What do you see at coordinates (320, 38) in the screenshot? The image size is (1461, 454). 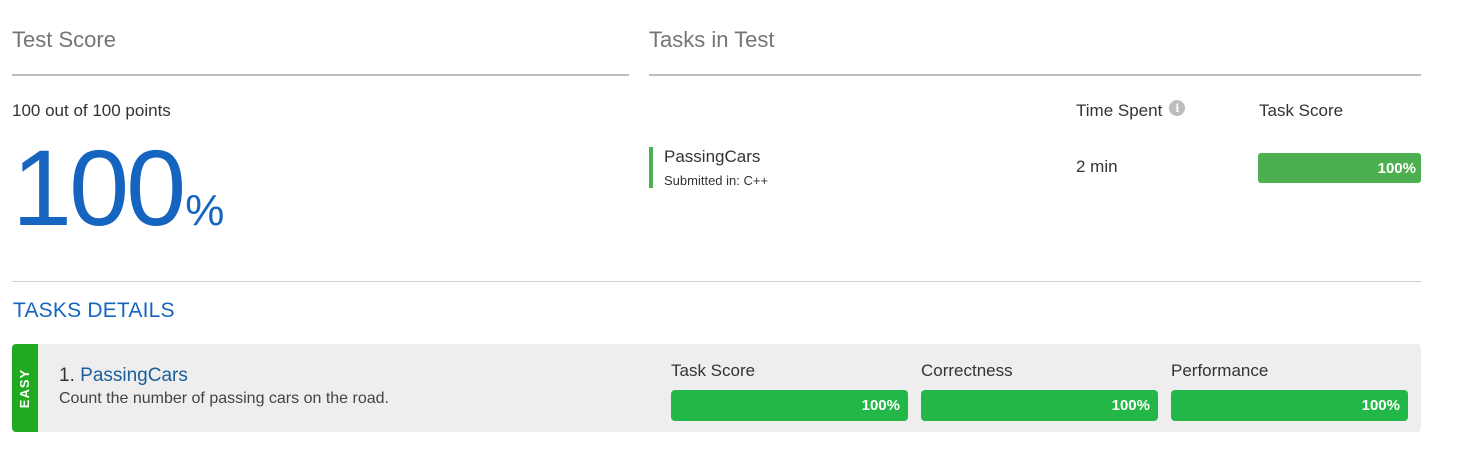 I see `test-score-title: Test Score` at bounding box center [320, 38].